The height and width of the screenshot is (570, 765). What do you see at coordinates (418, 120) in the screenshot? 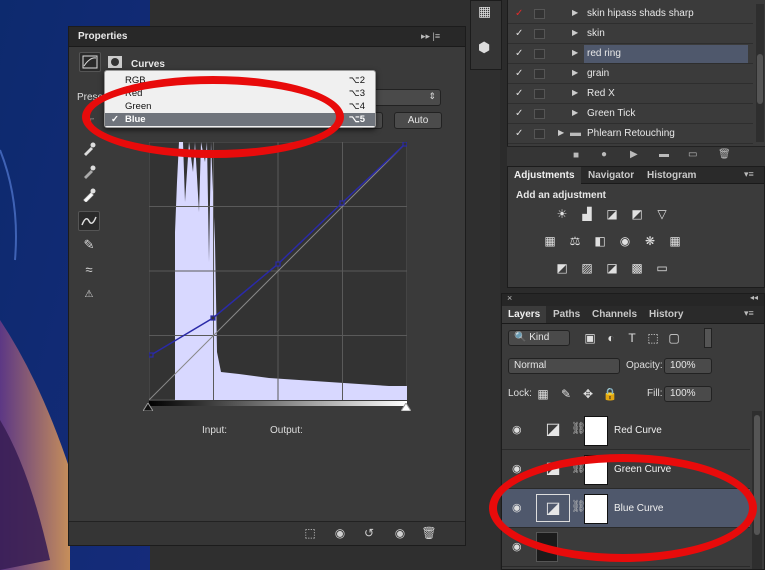
I see `auto-button: Auto` at bounding box center [418, 120].